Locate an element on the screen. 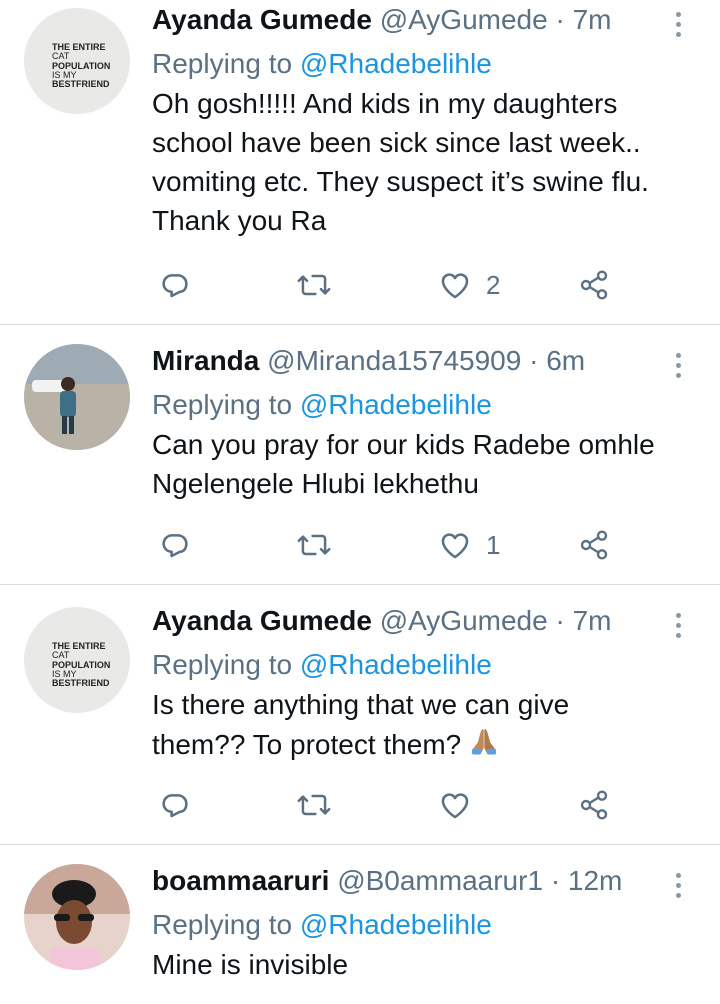 Image resolution: width=720 pixels, height=1004 pixels. user-handle: @Miranda15745909 is located at coordinates (394, 360).